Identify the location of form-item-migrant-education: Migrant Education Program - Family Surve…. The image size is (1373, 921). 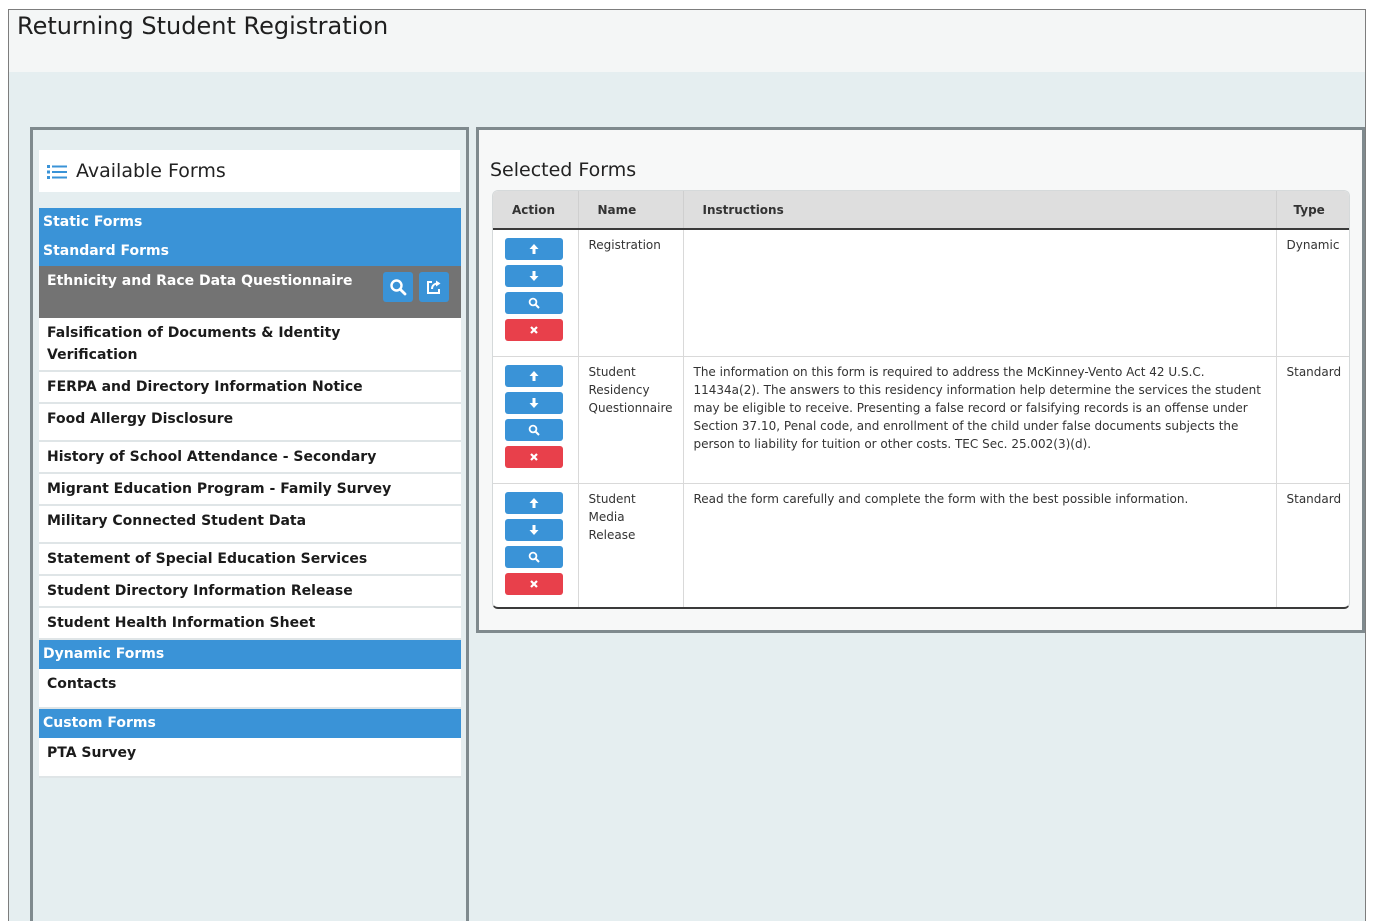
(250, 490).